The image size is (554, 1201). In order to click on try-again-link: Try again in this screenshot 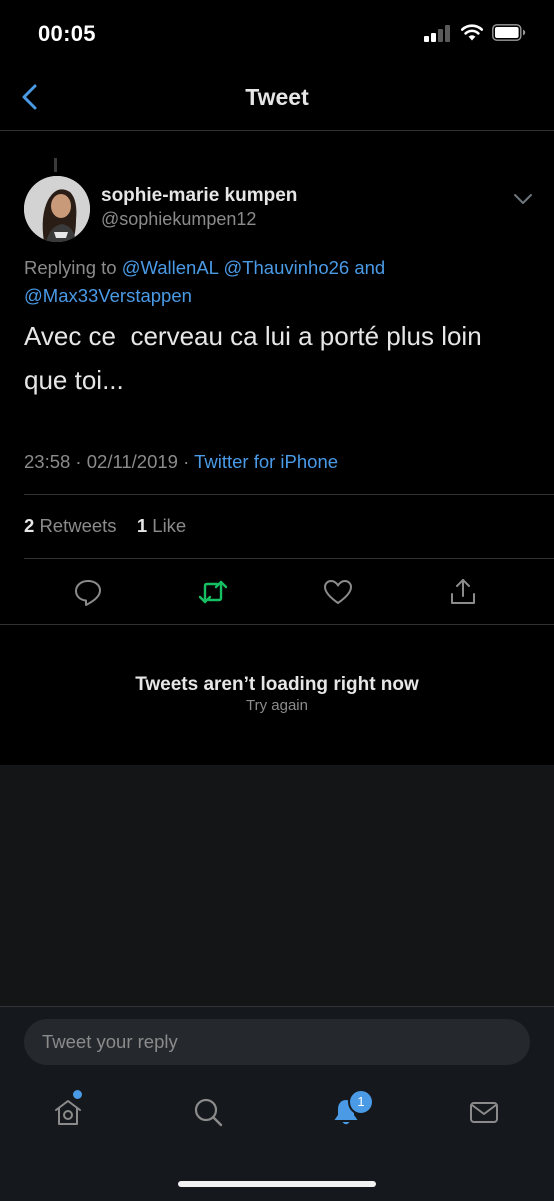, I will do `click(277, 705)`.